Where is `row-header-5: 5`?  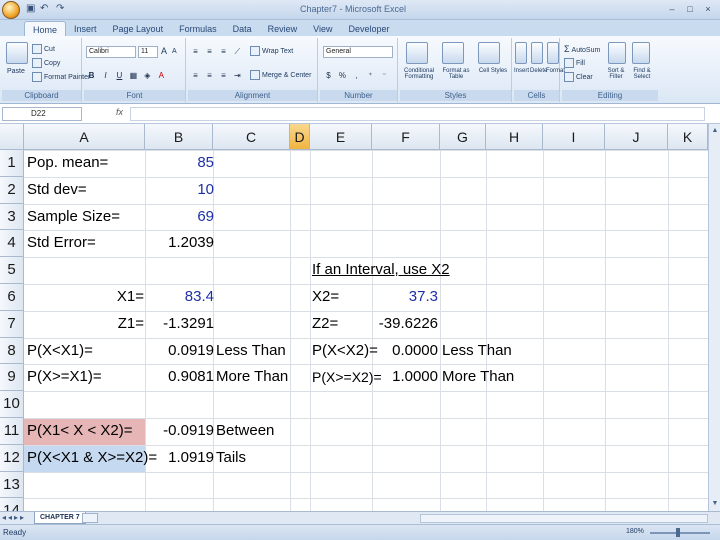
row-header-5: 5 is located at coordinates (12, 270).